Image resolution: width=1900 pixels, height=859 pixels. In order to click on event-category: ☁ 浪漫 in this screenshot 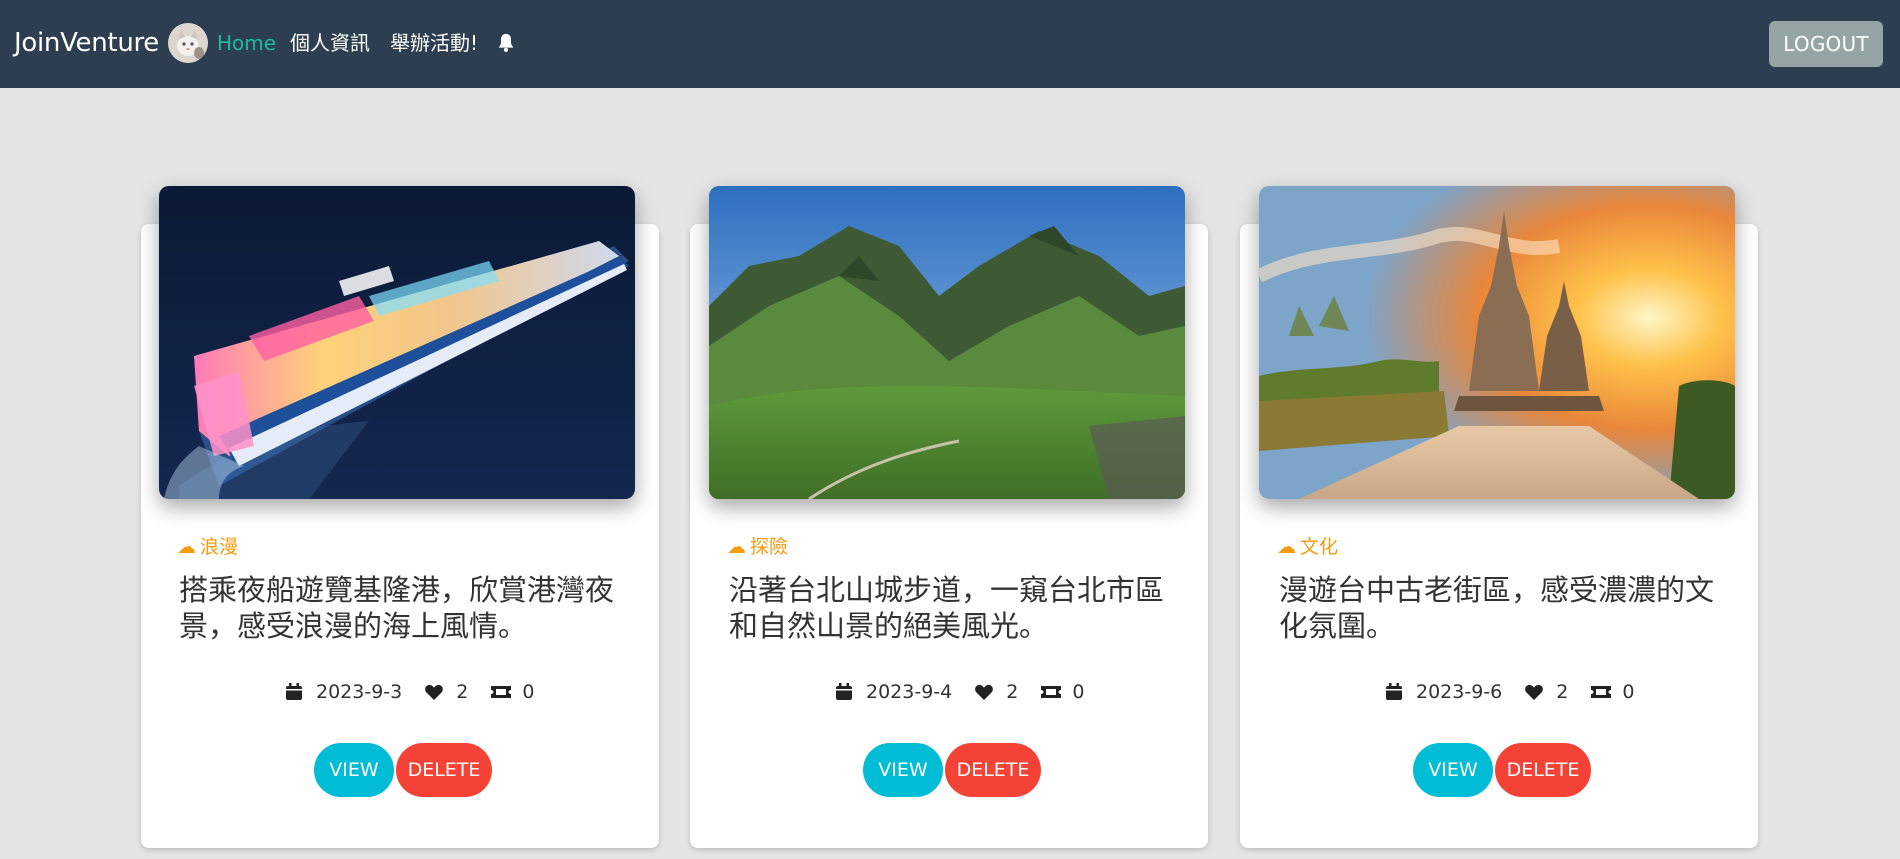, I will do `click(207, 547)`.